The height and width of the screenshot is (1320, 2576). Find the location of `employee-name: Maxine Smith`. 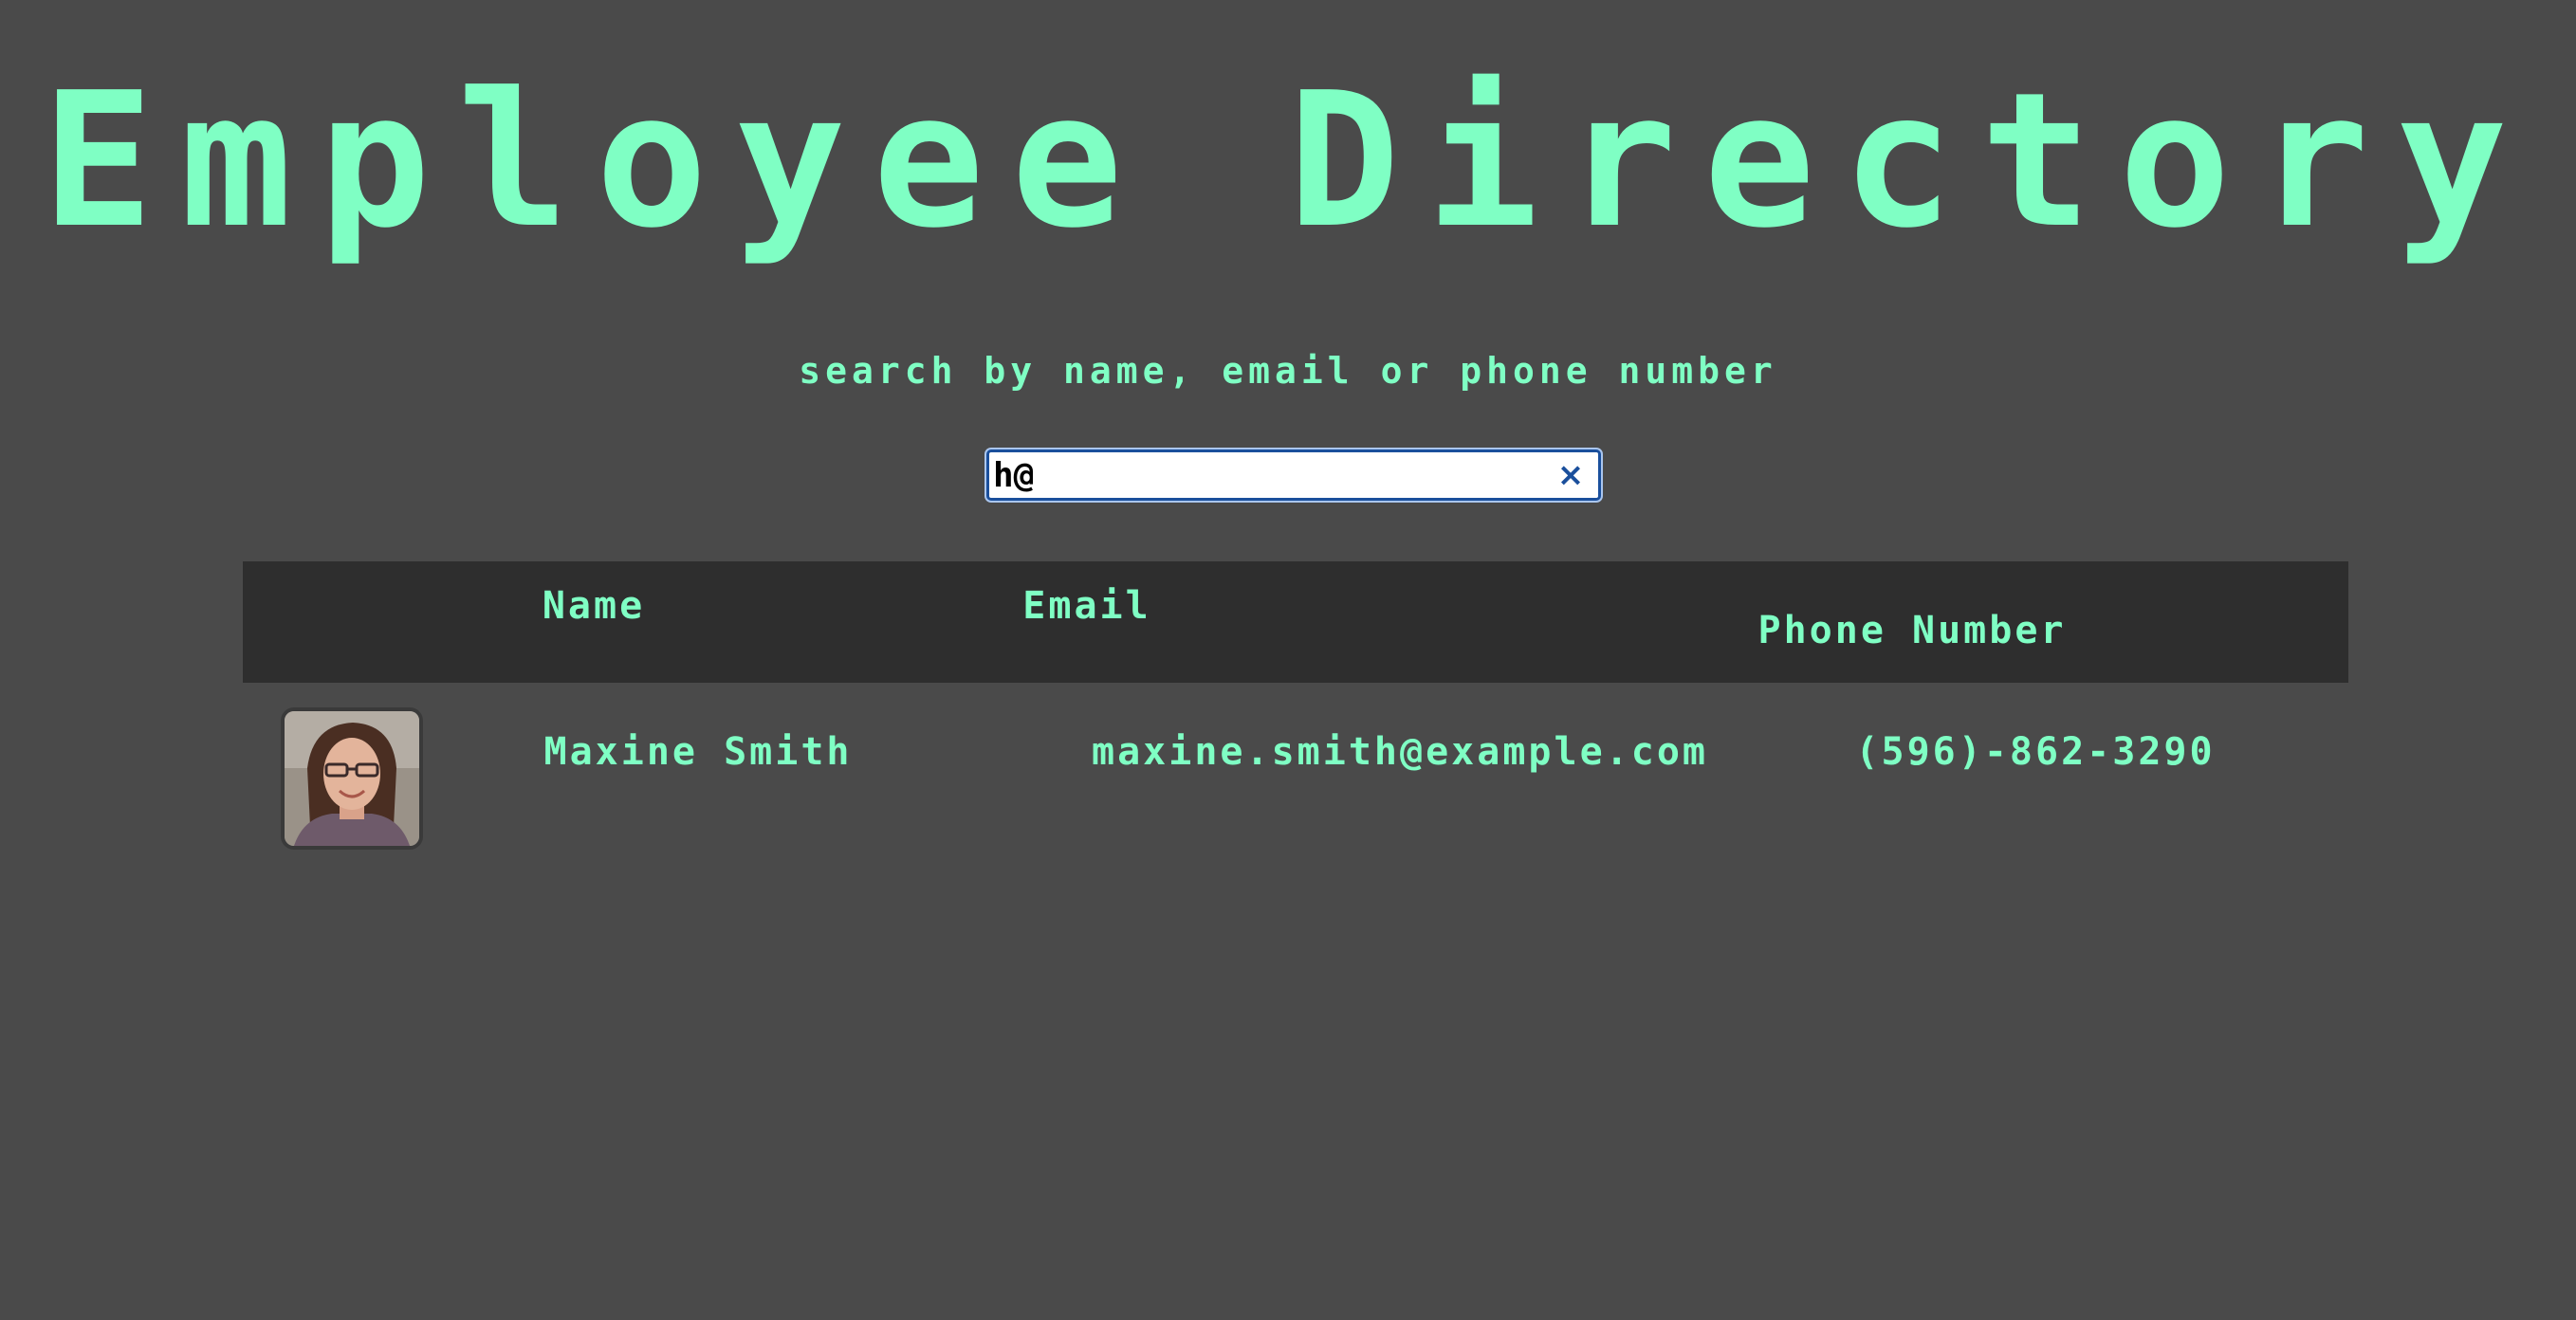

employee-name: Maxine Smith is located at coordinates (698, 752).